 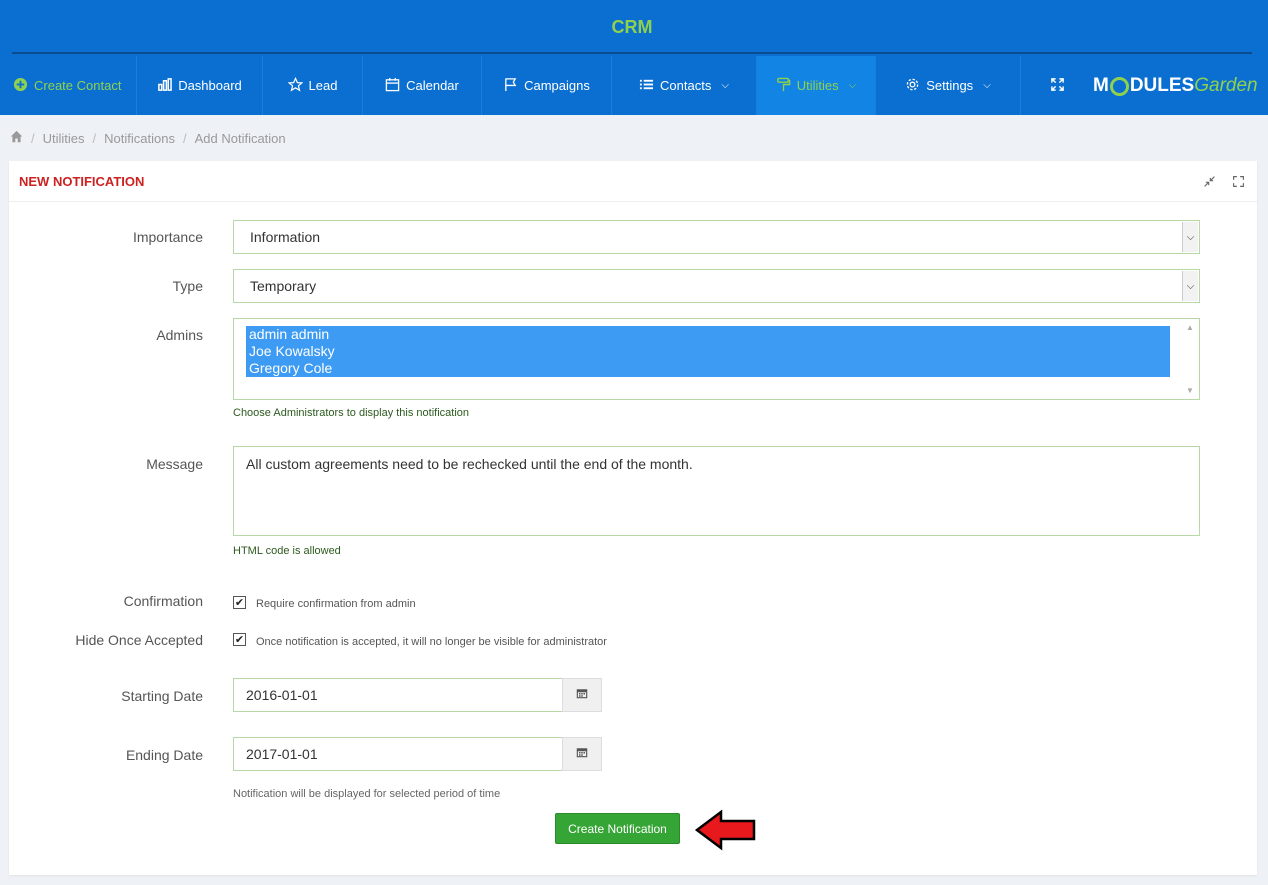 I want to click on nav-lead: Lead, so click(x=313, y=85).